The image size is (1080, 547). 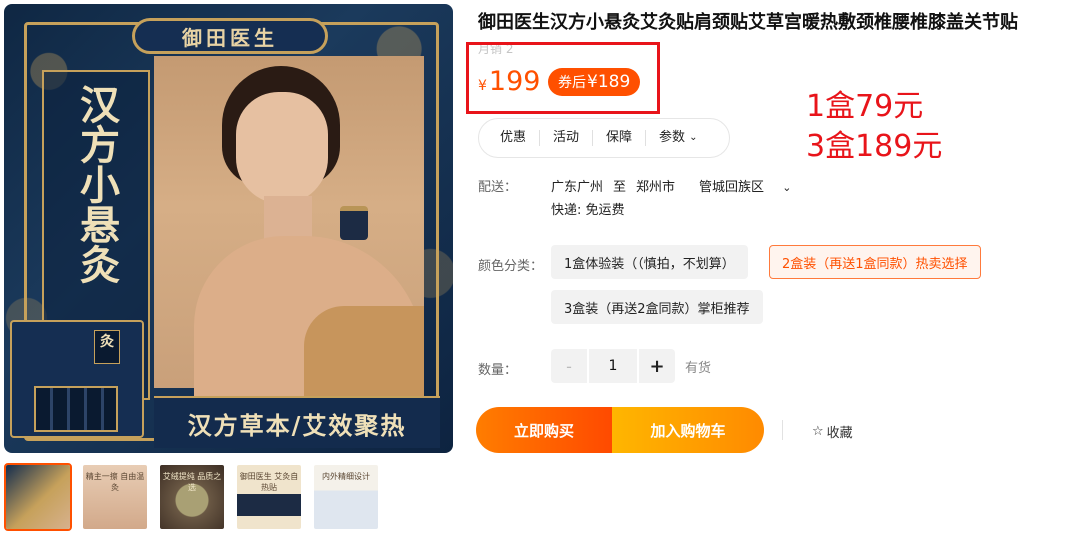 I want to click on add-to-cart-button: 加入购物车, so click(x=688, y=430).